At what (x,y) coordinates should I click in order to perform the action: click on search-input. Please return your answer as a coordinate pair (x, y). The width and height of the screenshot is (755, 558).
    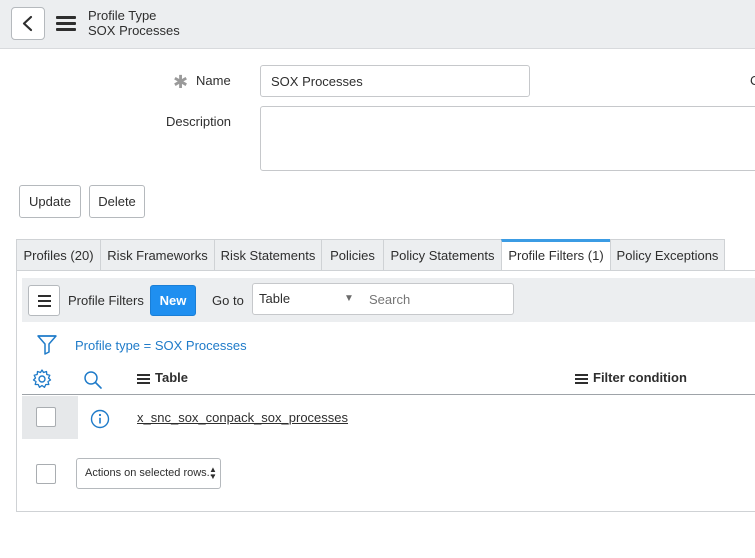
    Looking at the image, I should click on (437, 299).